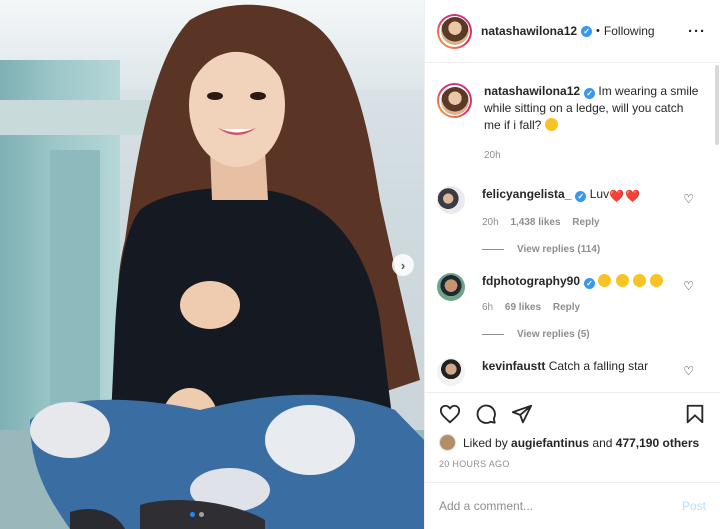  I want to click on liked-by-user: augiefantinus, so click(550, 443).